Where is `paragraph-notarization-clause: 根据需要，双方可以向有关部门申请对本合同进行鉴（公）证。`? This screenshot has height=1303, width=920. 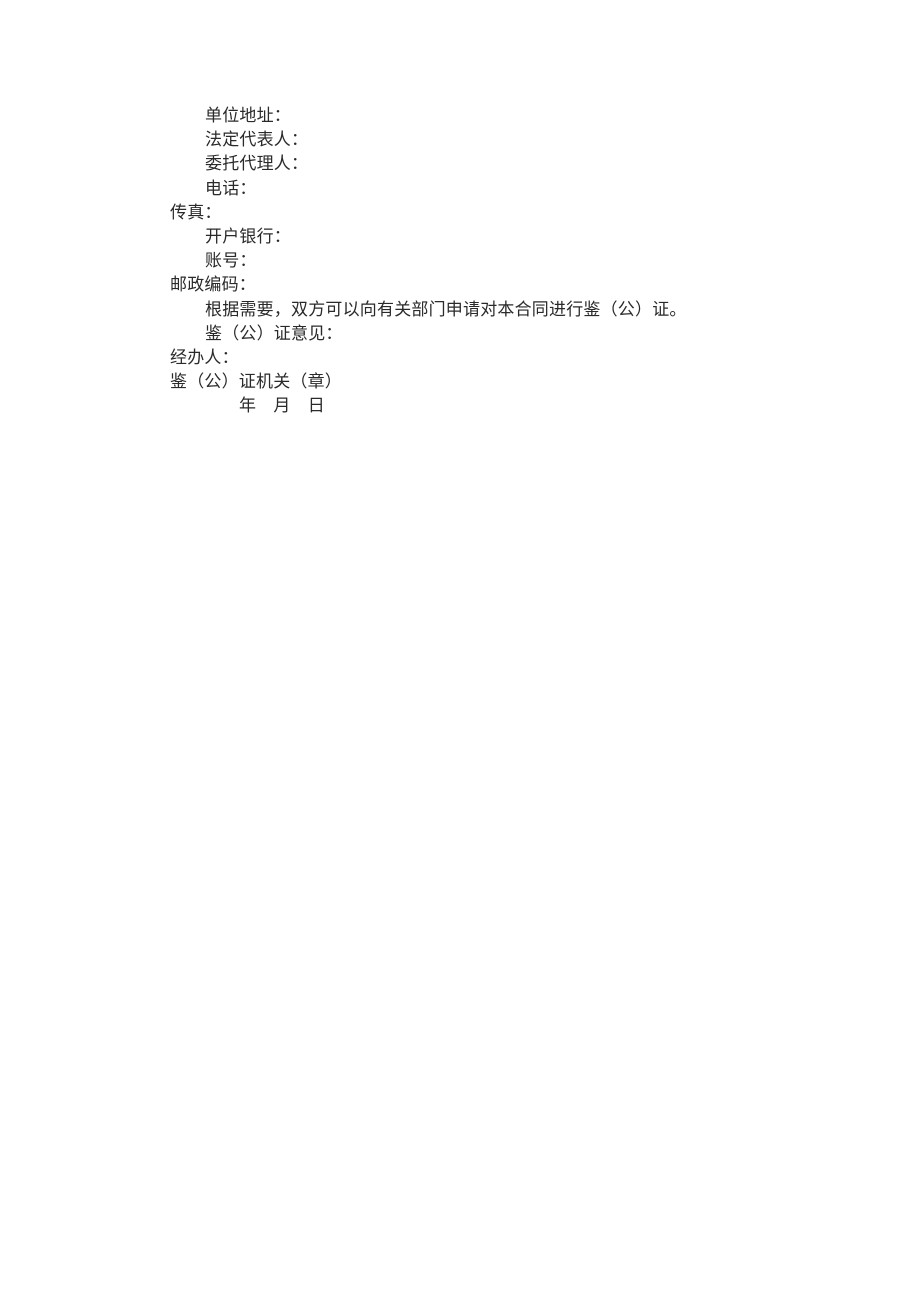
paragraph-notarization-clause: 根据需要，双方可以向有关部门申请对本合同进行鉴（公）证。 is located at coordinates (446, 309).